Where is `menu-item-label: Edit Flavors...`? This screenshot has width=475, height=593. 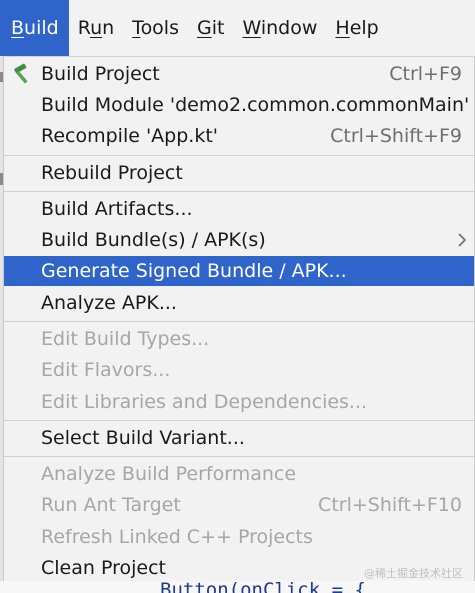 menu-item-label: Edit Flavors... is located at coordinates (106, 370).